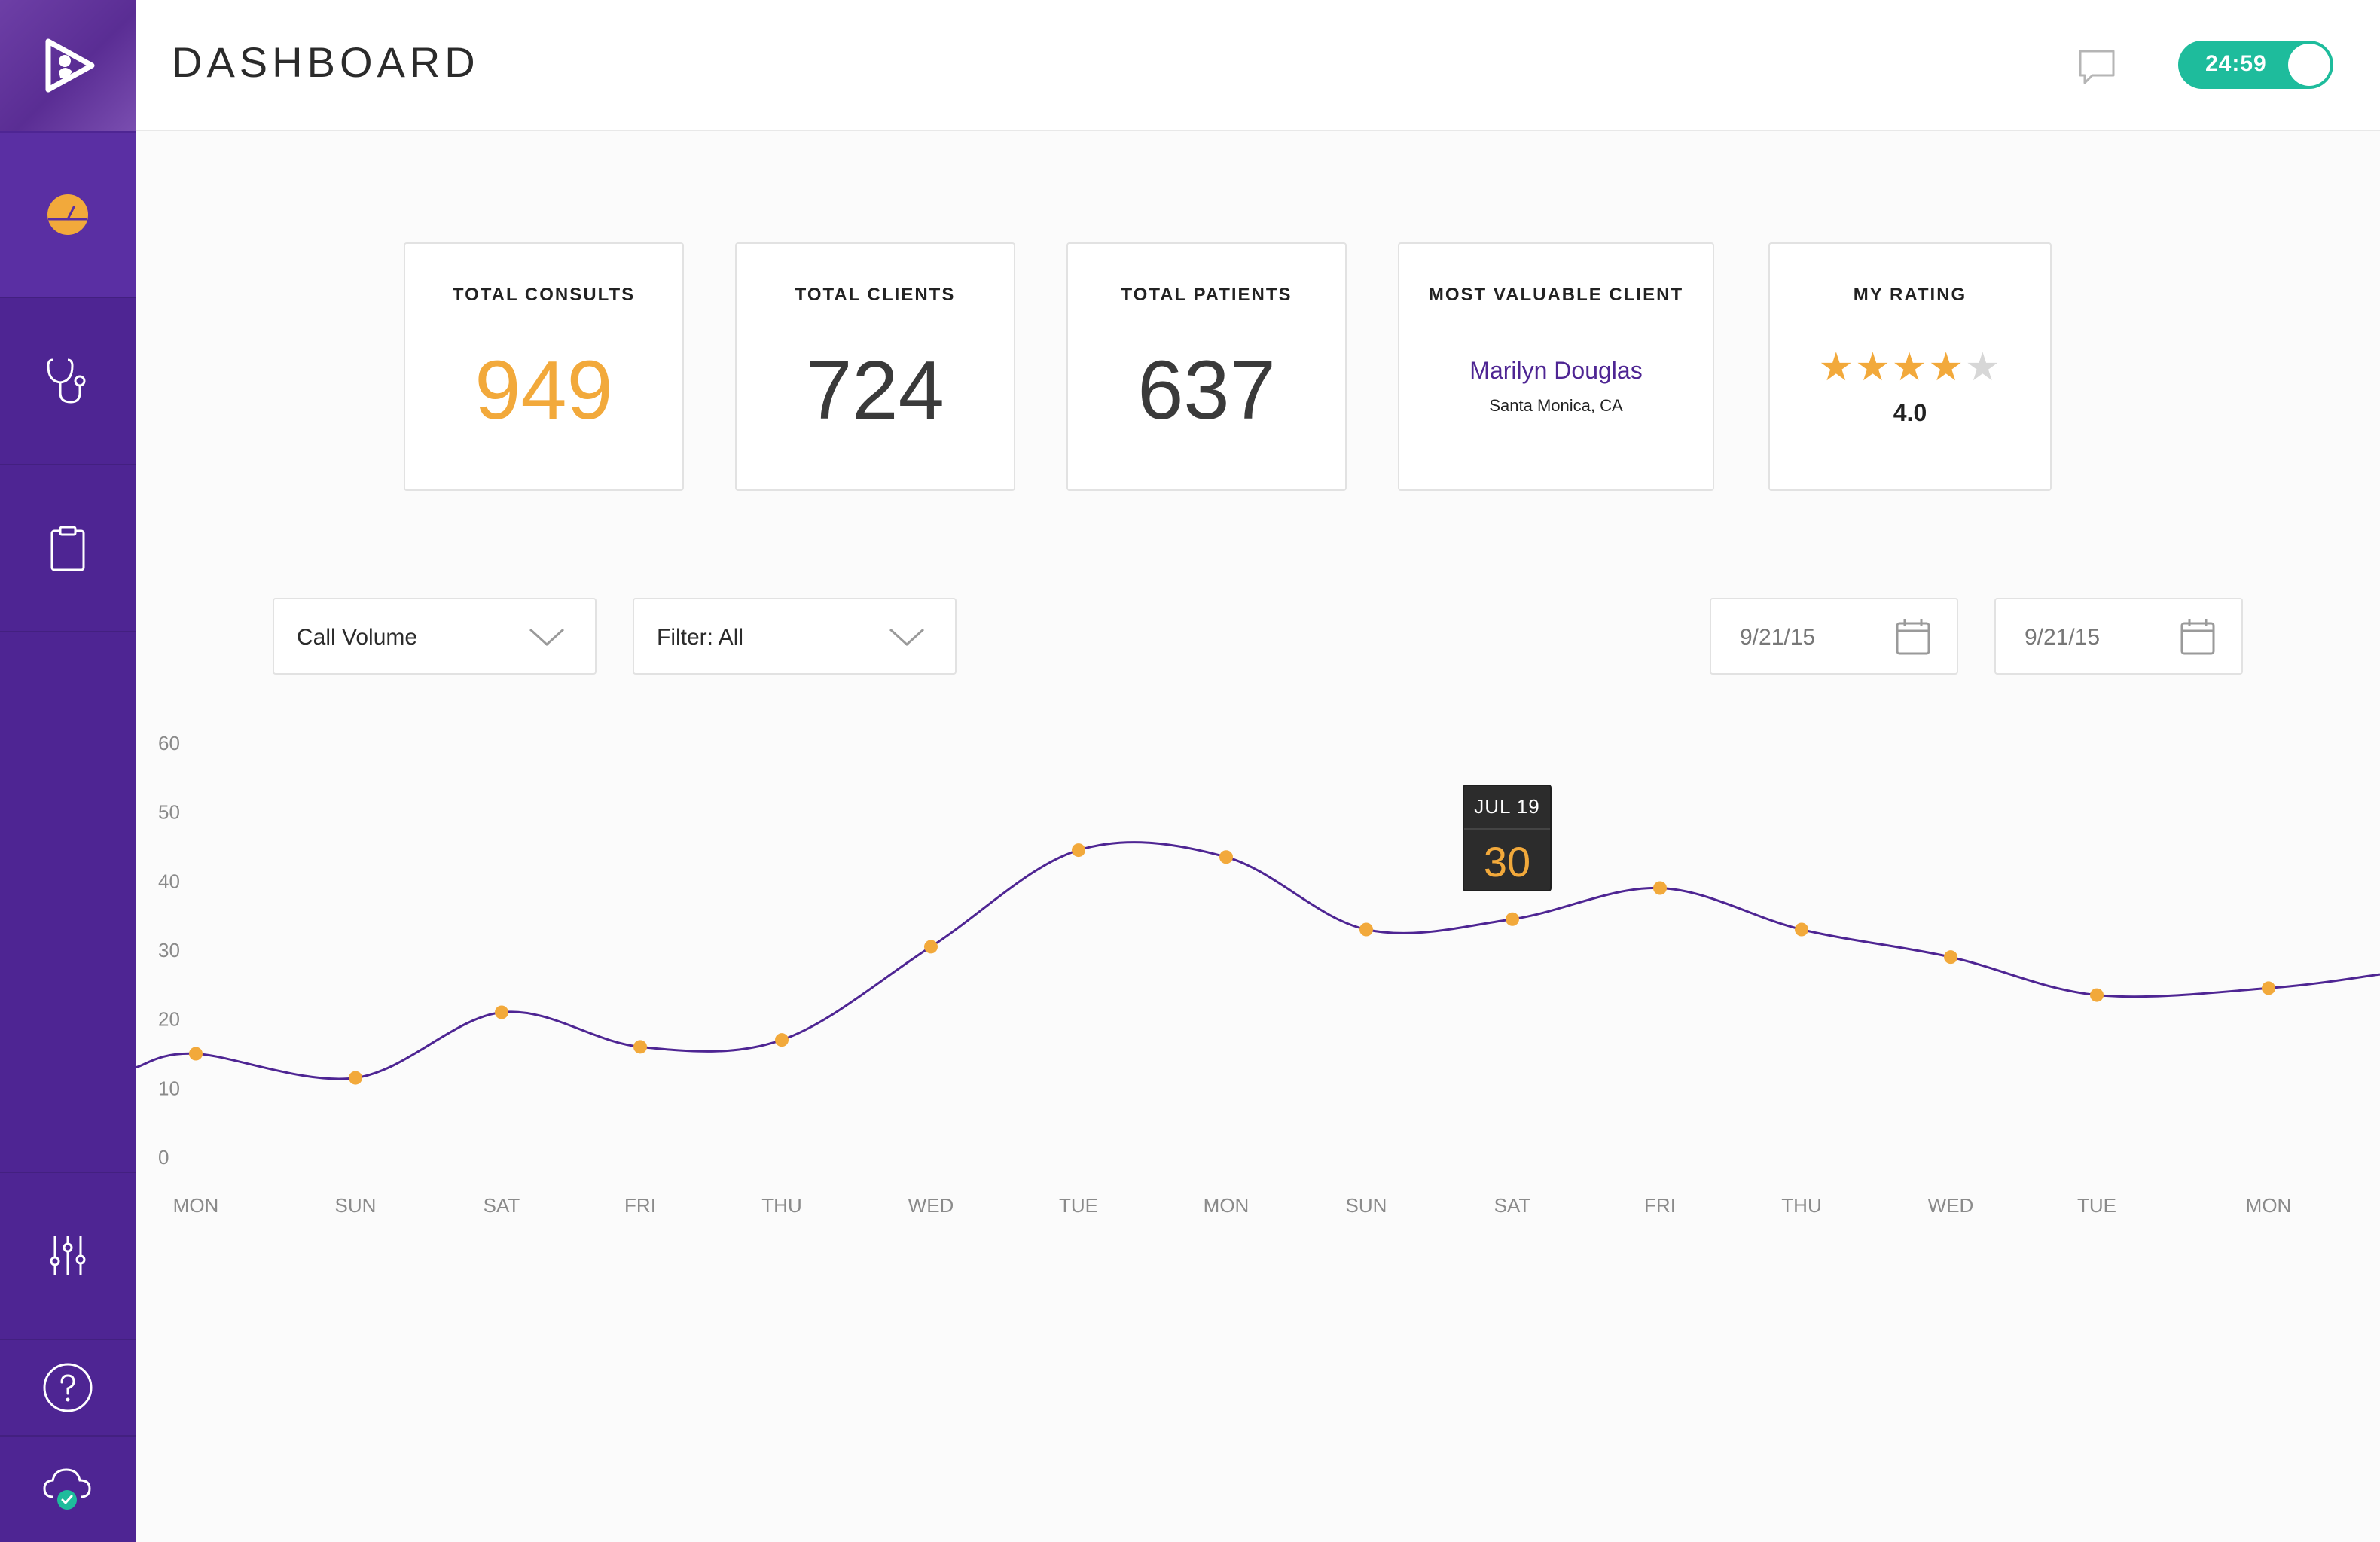 This screenshot has width=2380, height=1542. What do you see at coordinates (1983, 367) in the screenshot?
I see `star-empty-icon: ★` at bounding box center [1983, 367].